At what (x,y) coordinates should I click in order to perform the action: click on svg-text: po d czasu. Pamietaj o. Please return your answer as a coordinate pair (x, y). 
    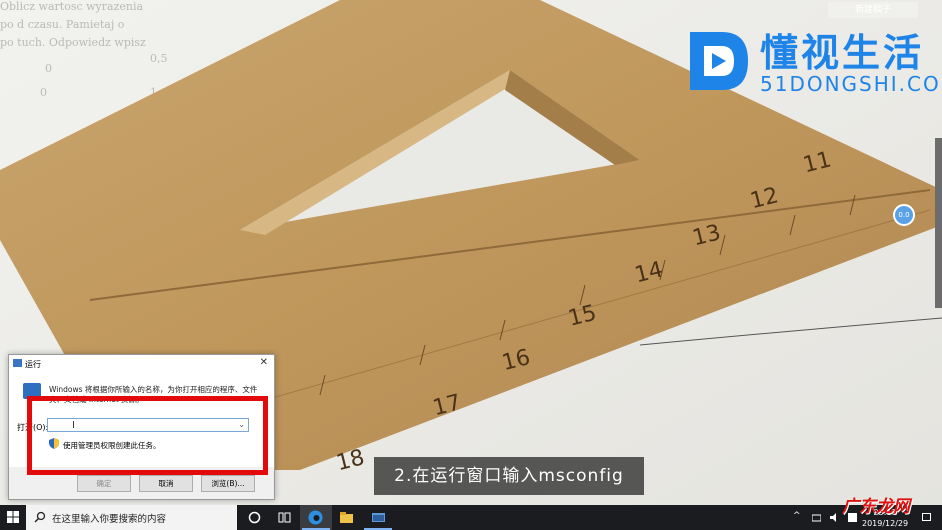
    Looking at the image, I should click on (62, 24).